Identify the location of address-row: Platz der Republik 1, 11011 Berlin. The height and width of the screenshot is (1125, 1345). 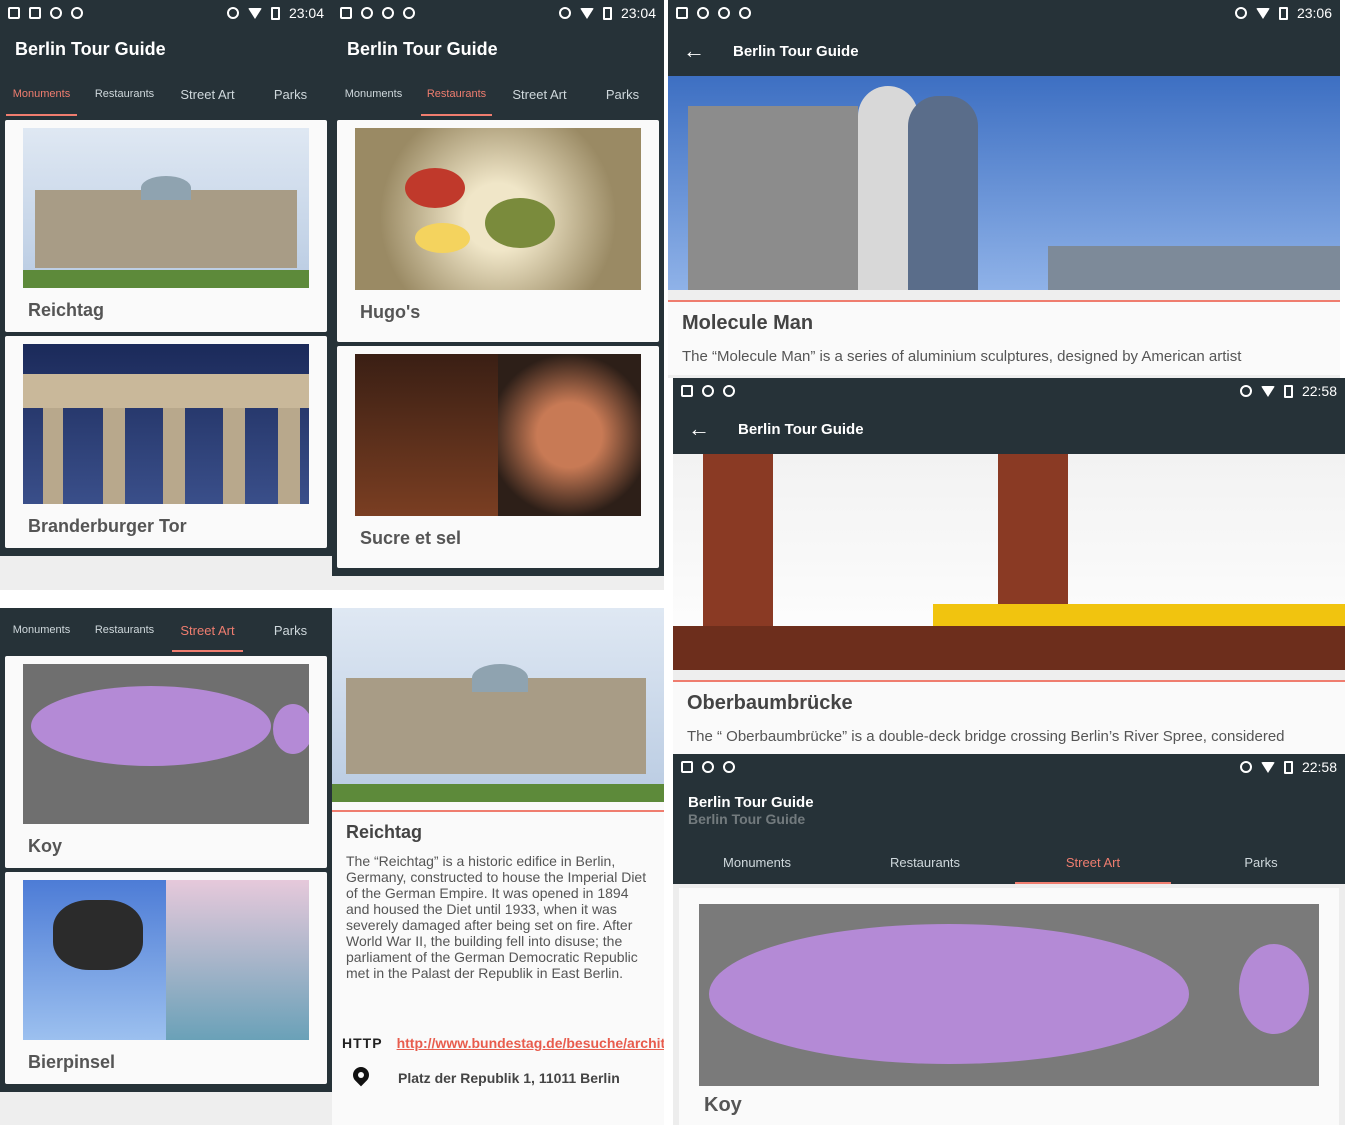
(498, 1078).